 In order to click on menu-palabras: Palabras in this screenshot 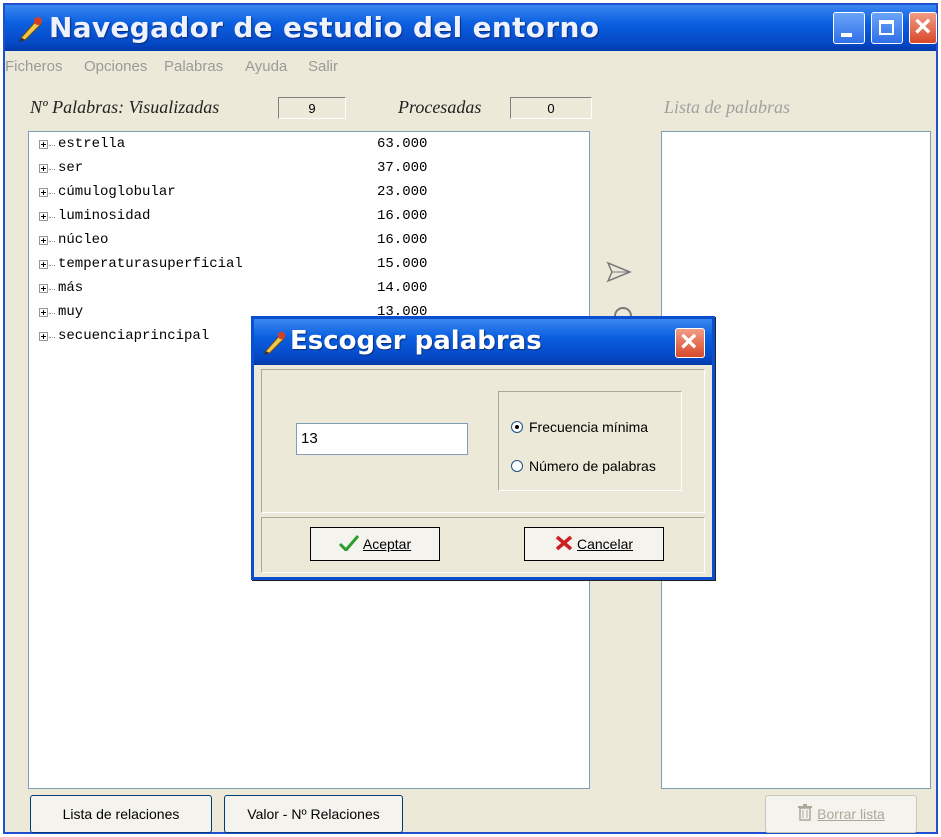, I will do `click(193, 66)`.